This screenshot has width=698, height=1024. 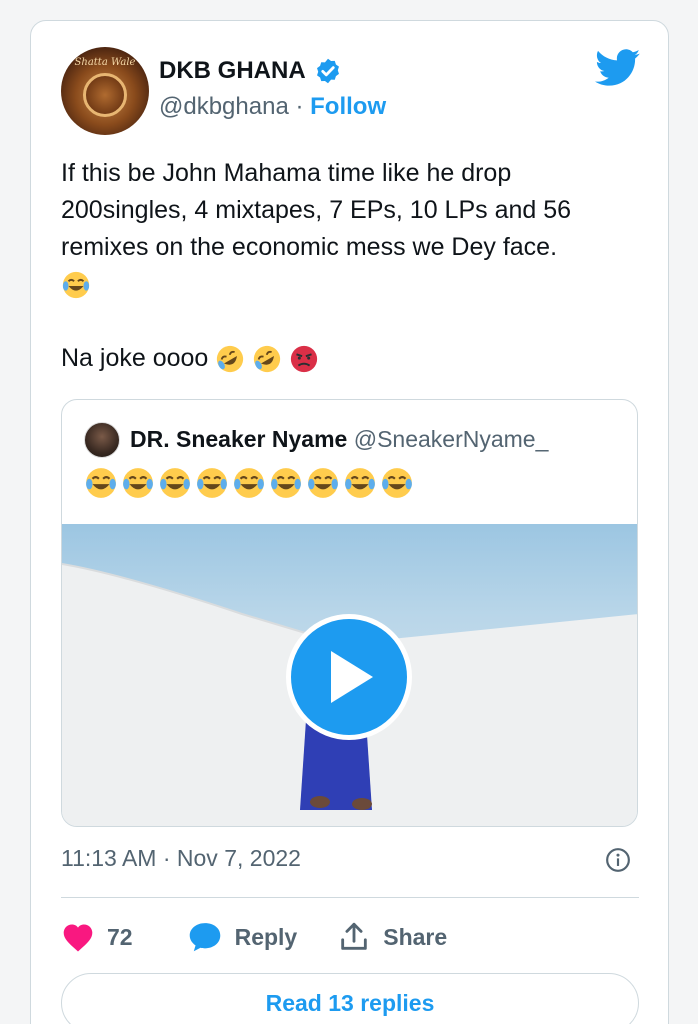 I want to click on reply-bubble-icon, so click(x=204, y=937).